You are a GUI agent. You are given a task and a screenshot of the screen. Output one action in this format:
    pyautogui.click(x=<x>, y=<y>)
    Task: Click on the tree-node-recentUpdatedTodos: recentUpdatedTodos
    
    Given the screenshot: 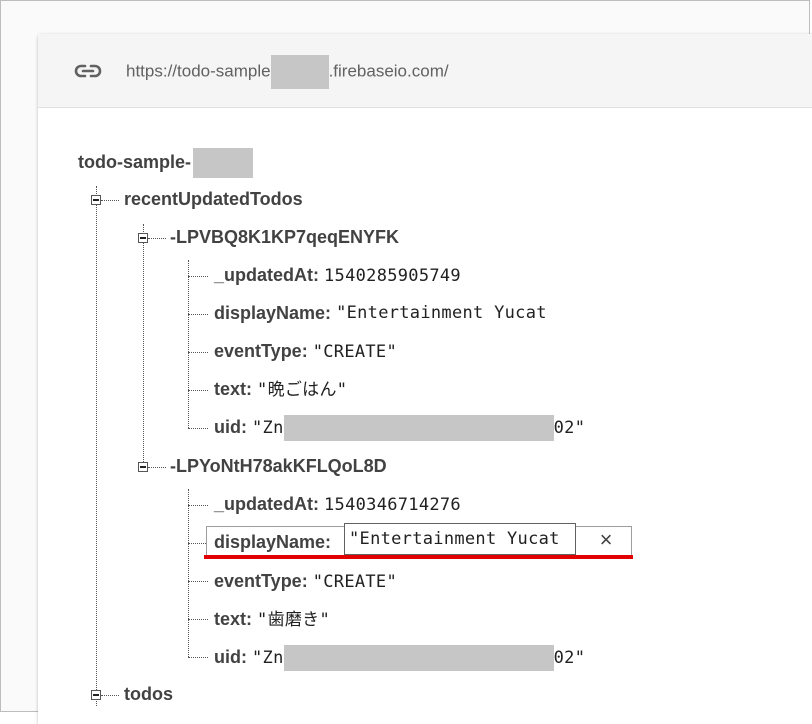 What is the action you would take?
    pyautogui.click(x=213, y=199)
    